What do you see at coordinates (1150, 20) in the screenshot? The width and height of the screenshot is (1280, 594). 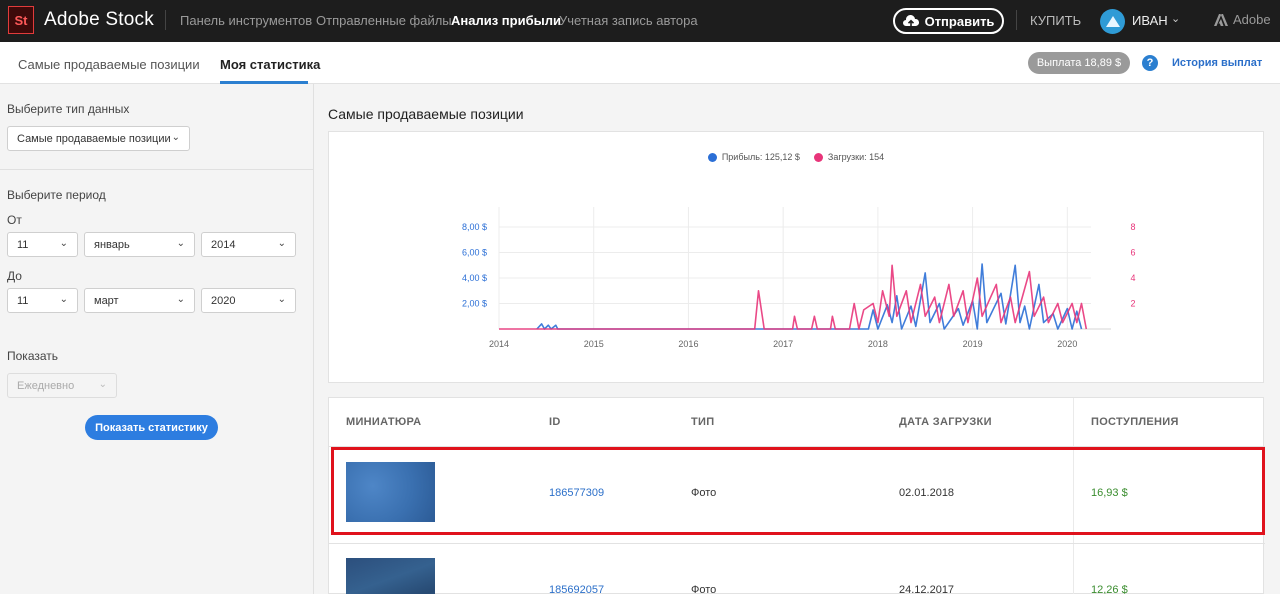 I see `user-name: ИВАН` at bounding box center [1150, 20].